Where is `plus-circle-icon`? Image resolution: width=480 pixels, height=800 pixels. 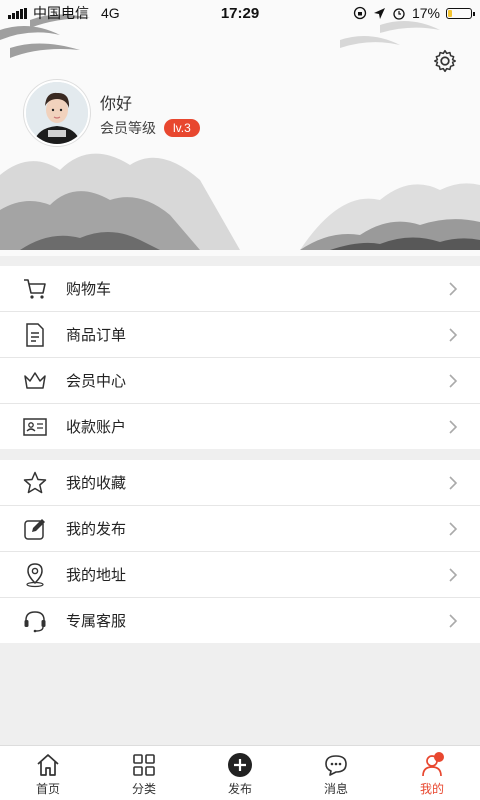 plus-circle-icon is located at coordinates (240, 765).